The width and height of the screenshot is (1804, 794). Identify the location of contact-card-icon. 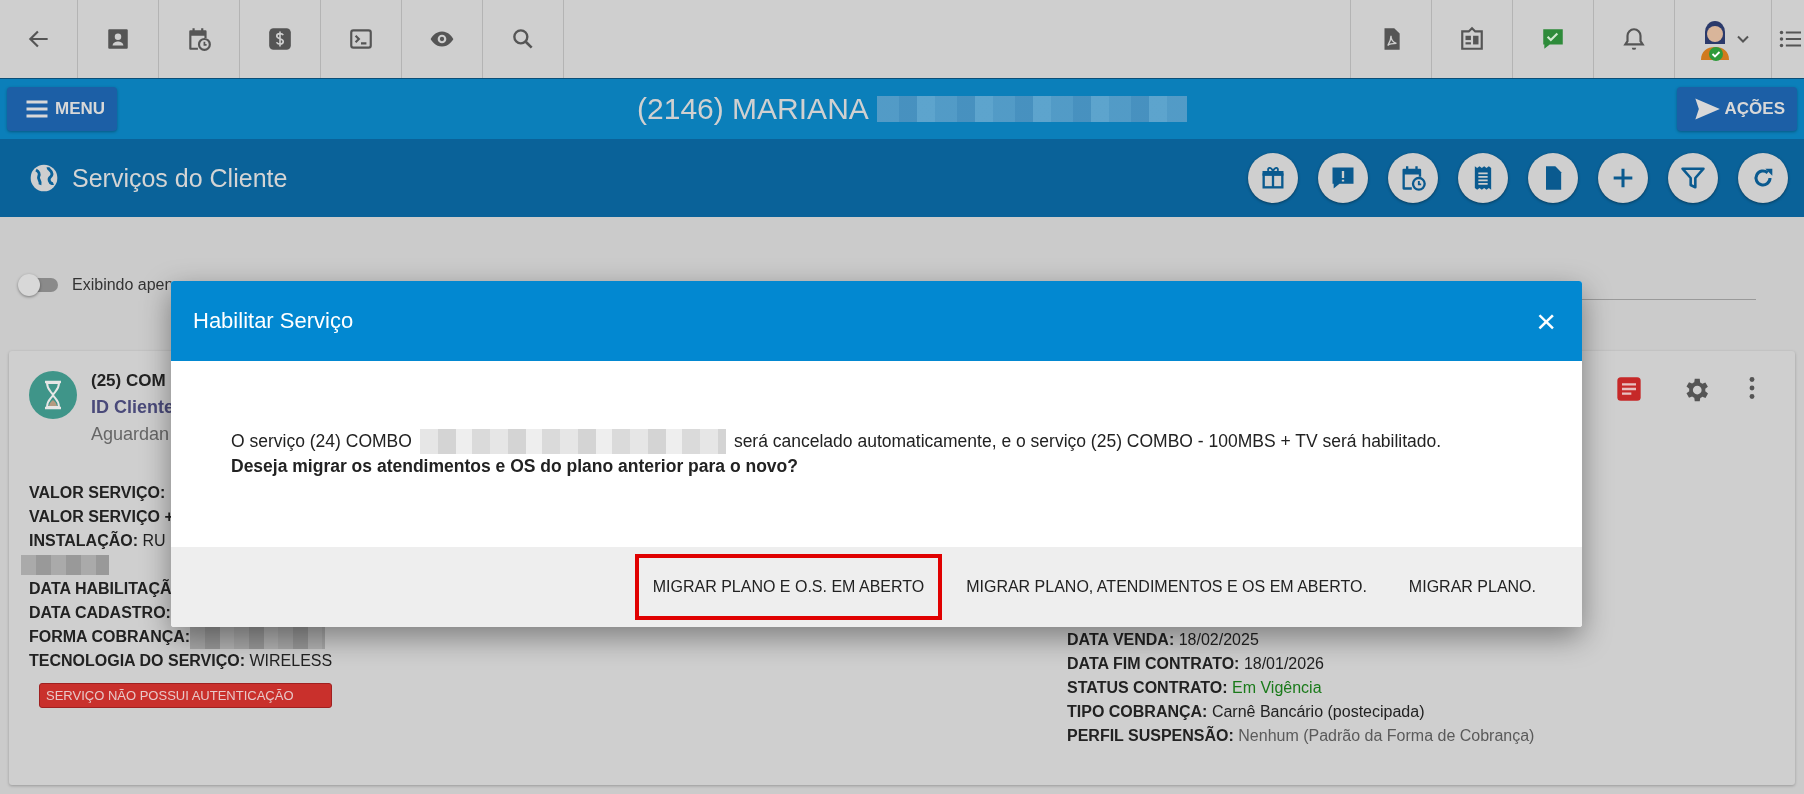
(118, 39).